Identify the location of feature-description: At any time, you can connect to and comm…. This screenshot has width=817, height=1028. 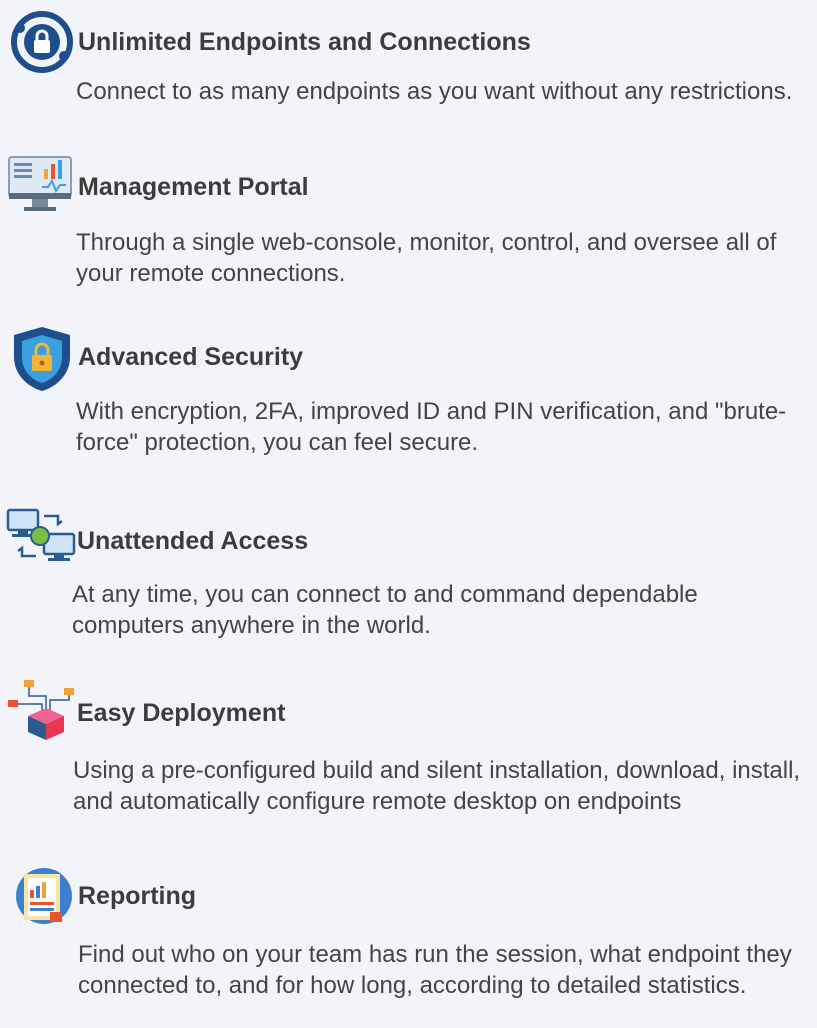
(385, 610).